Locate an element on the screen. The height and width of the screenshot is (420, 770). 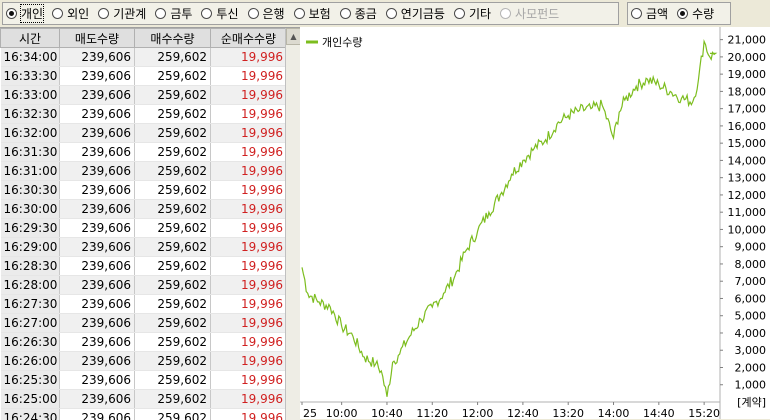
x-tick-label: 14:40 is located at coordinates (659, 413).